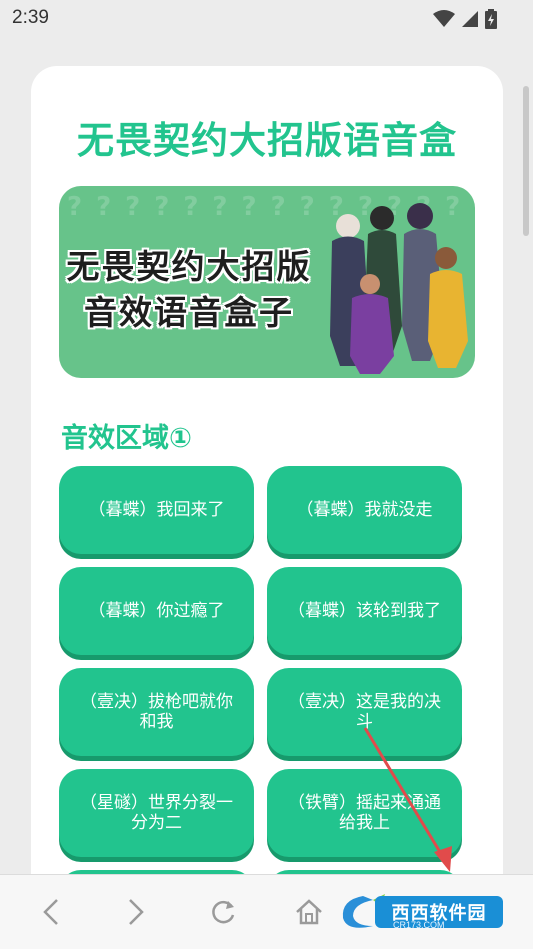  Describe the element at coordinates (266, 18) in the screenshot. I see `status-bar: 2:39` at that location.